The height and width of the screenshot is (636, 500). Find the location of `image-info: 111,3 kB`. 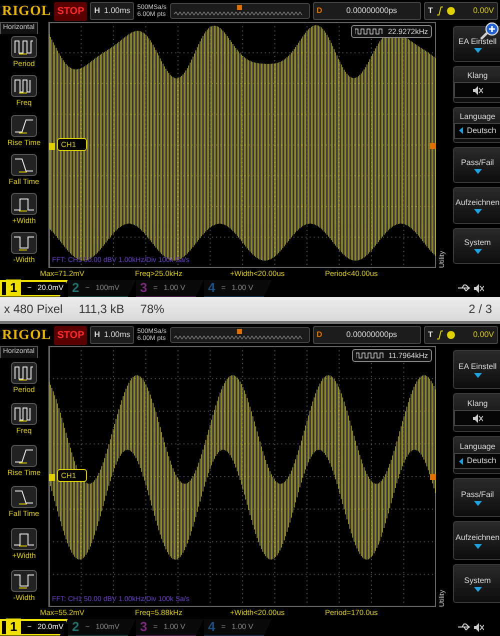

image-info: 111,3 kB is located at coordinates (101, 309).